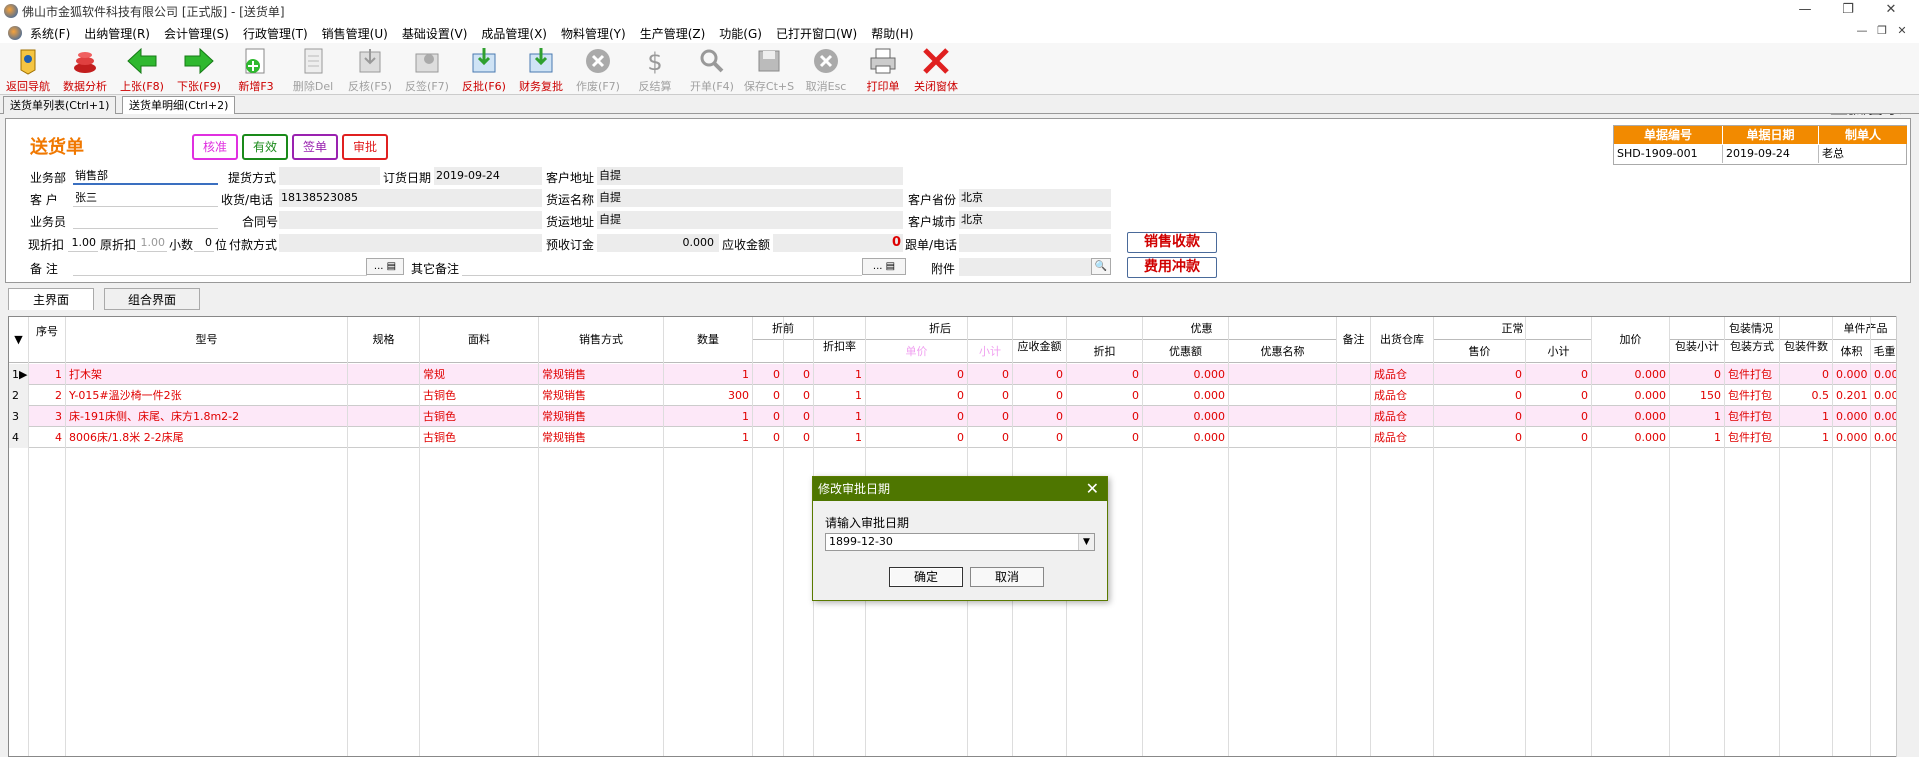 This screenshot has width=1919, height=757. What do you see at coordinates (990, 351) in the screenshot?
I see `col-subtotal-header: 小计` at bounding box center [990, 351].